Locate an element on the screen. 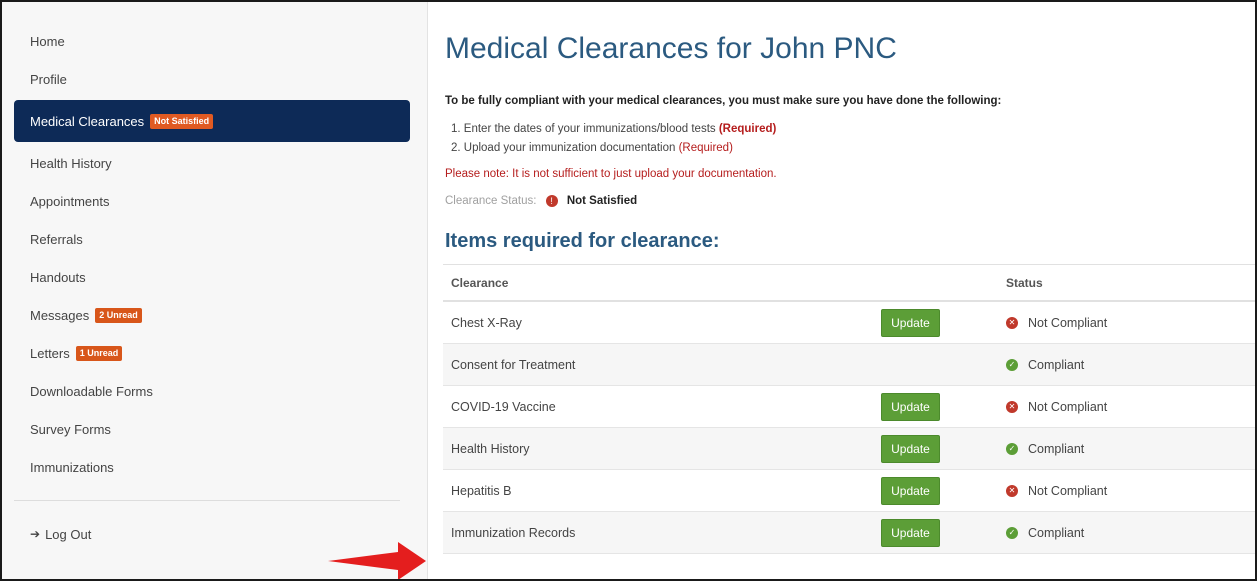 The width and height of the screenshot is (1257, 581). sidebar-item-label: Messages is located at coordinates (60, 315).